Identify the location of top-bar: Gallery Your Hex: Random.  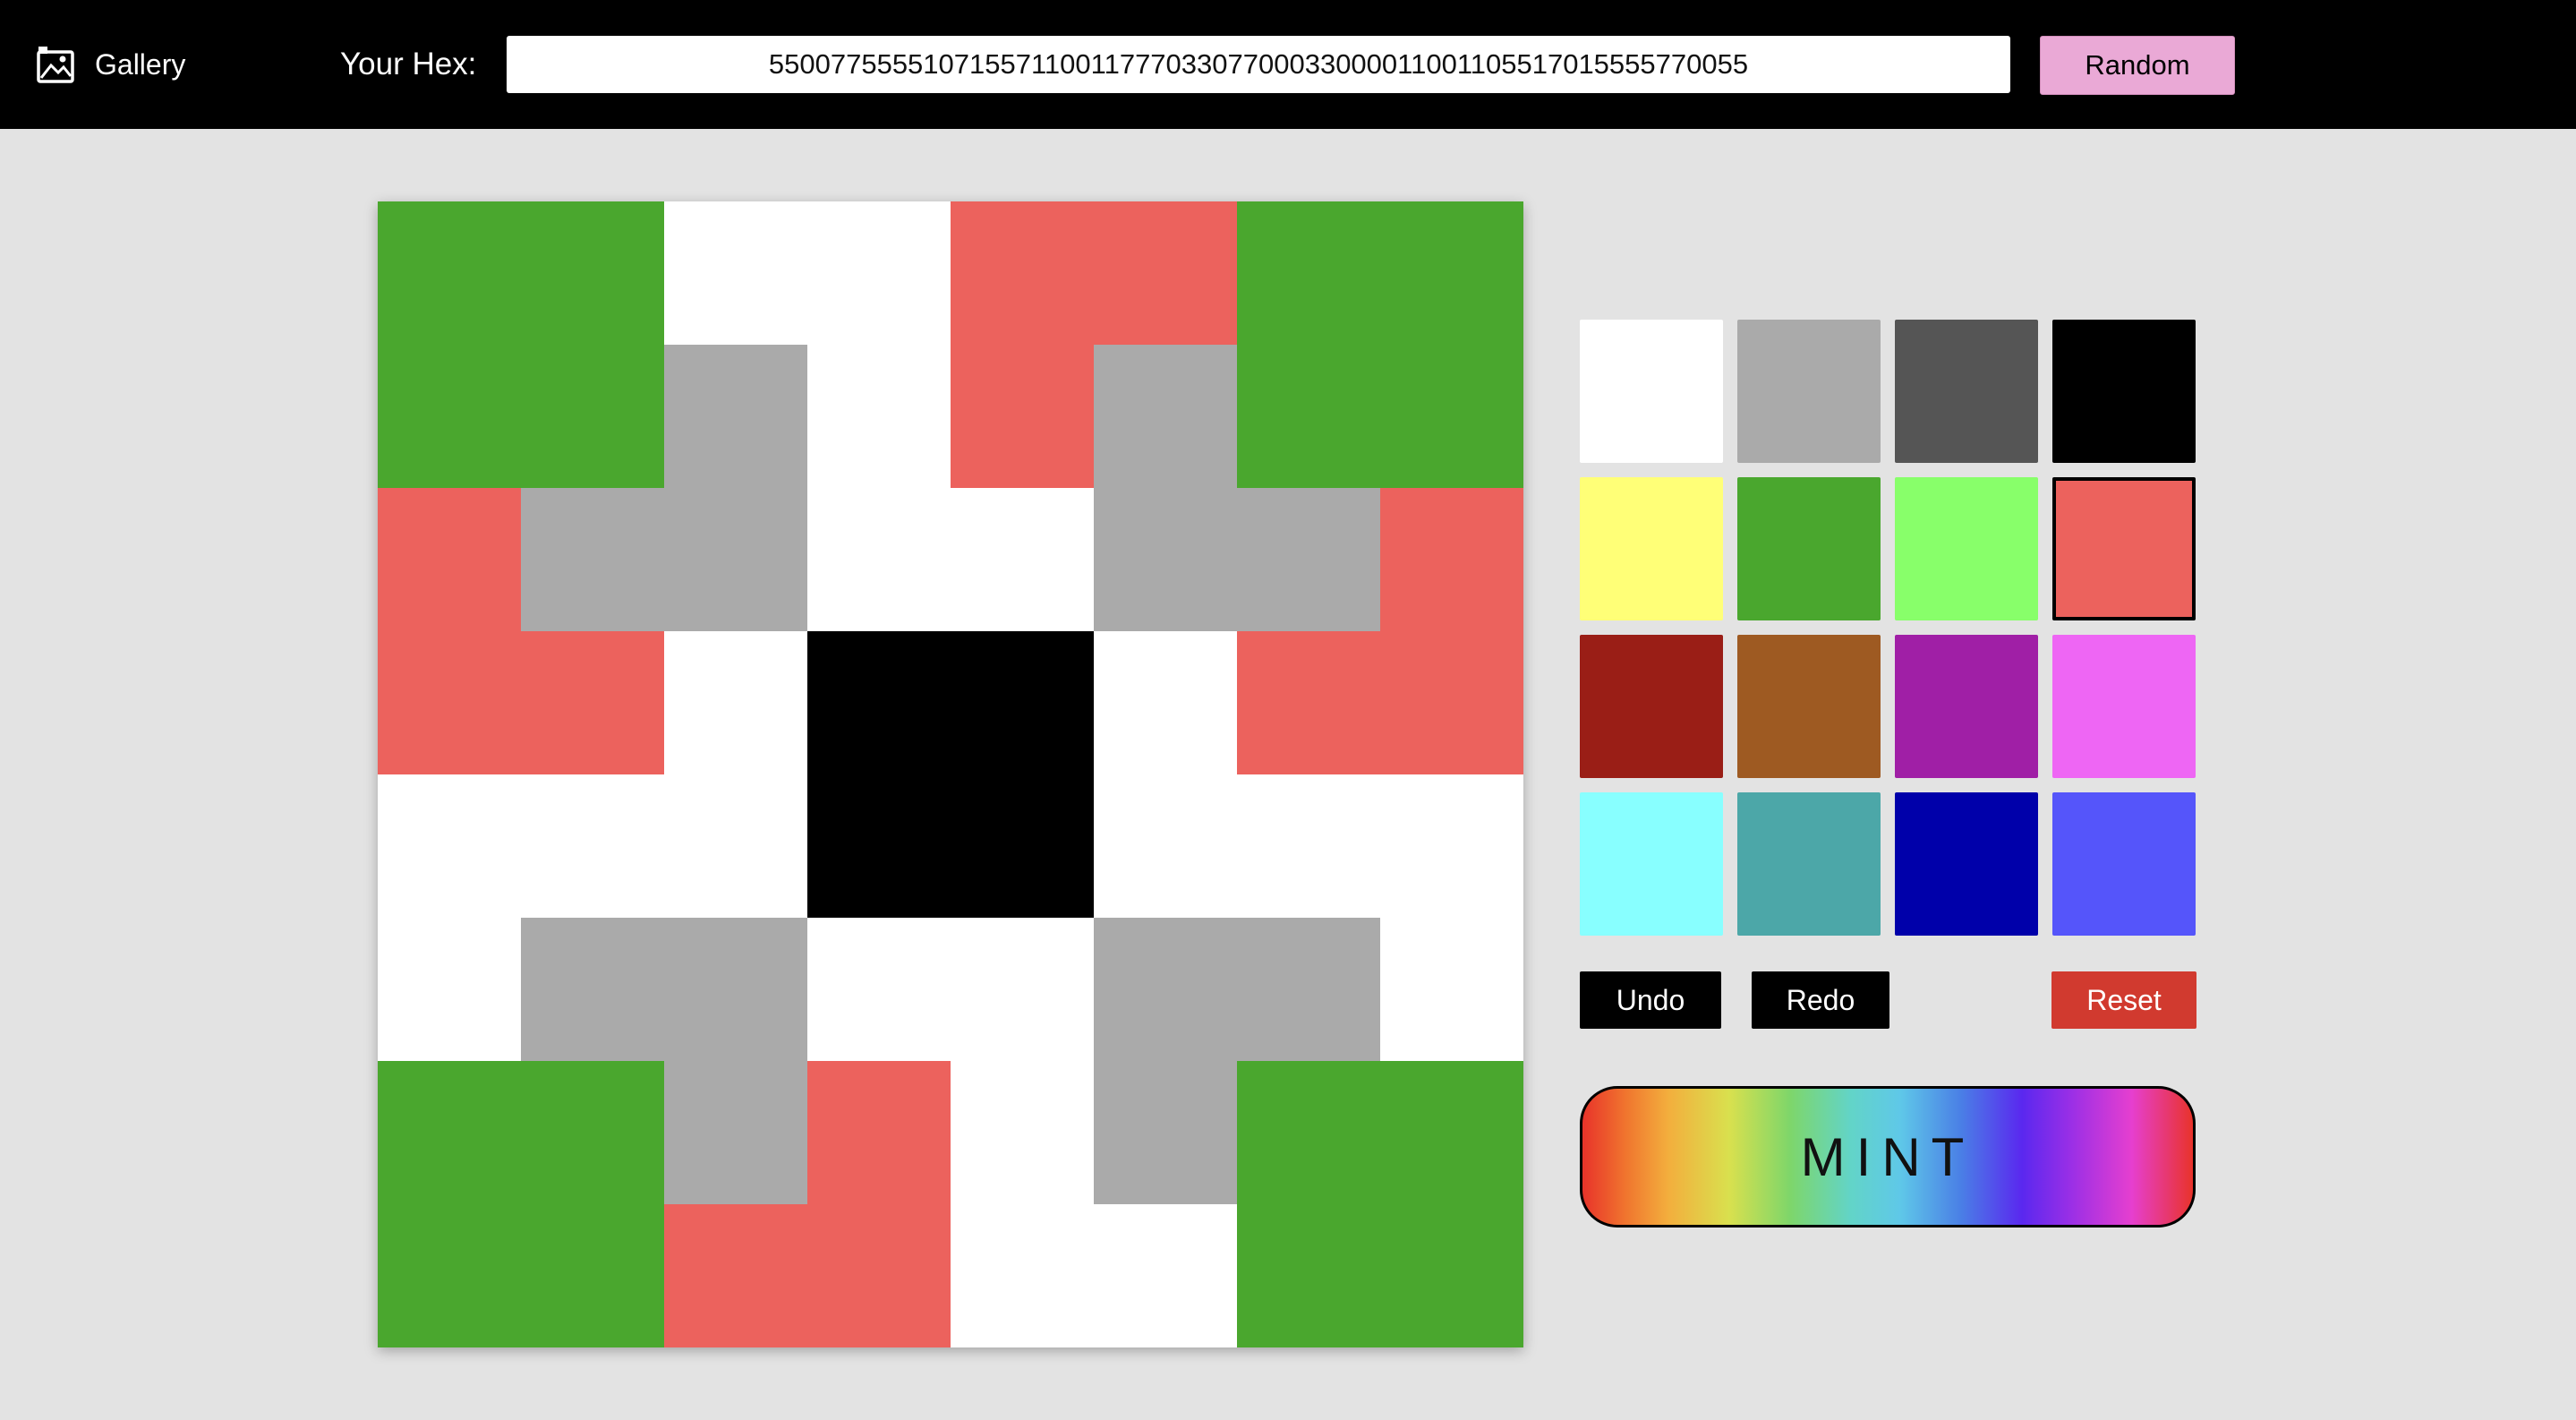
(1288, 64).